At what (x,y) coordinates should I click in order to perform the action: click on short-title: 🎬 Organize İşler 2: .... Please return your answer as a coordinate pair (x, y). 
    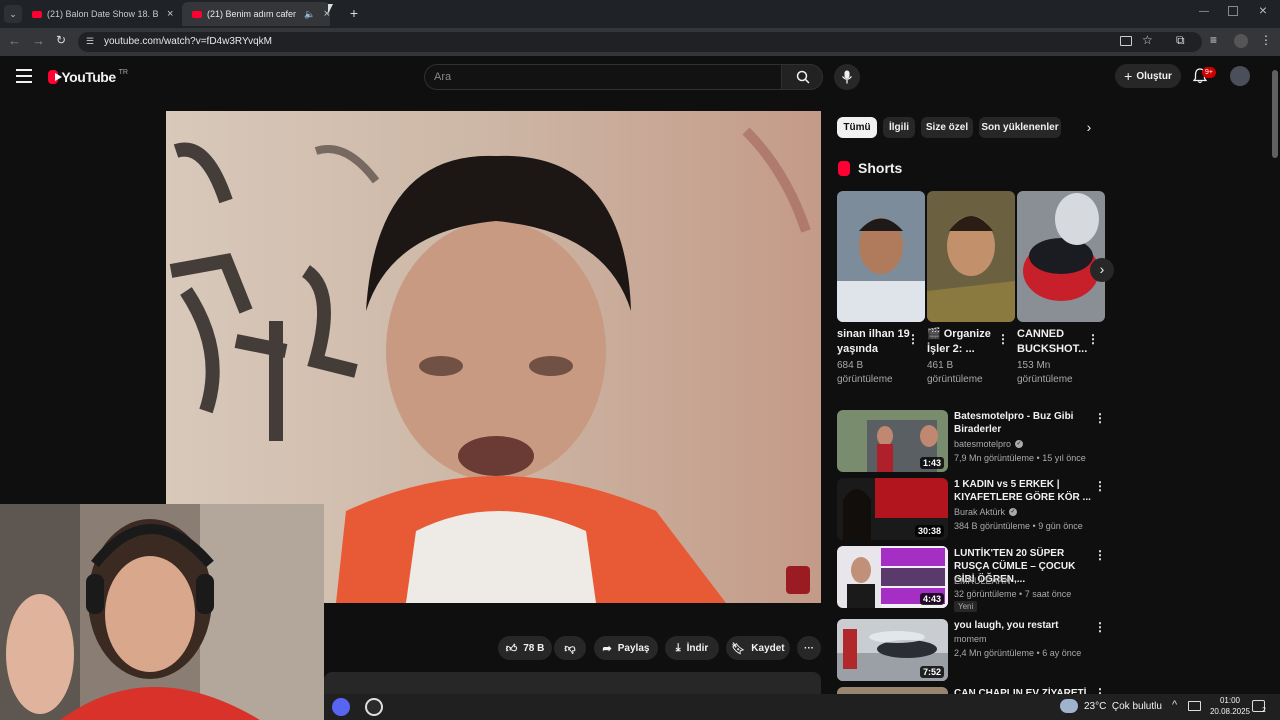
    Looking at the image, I should click on (965, 342).